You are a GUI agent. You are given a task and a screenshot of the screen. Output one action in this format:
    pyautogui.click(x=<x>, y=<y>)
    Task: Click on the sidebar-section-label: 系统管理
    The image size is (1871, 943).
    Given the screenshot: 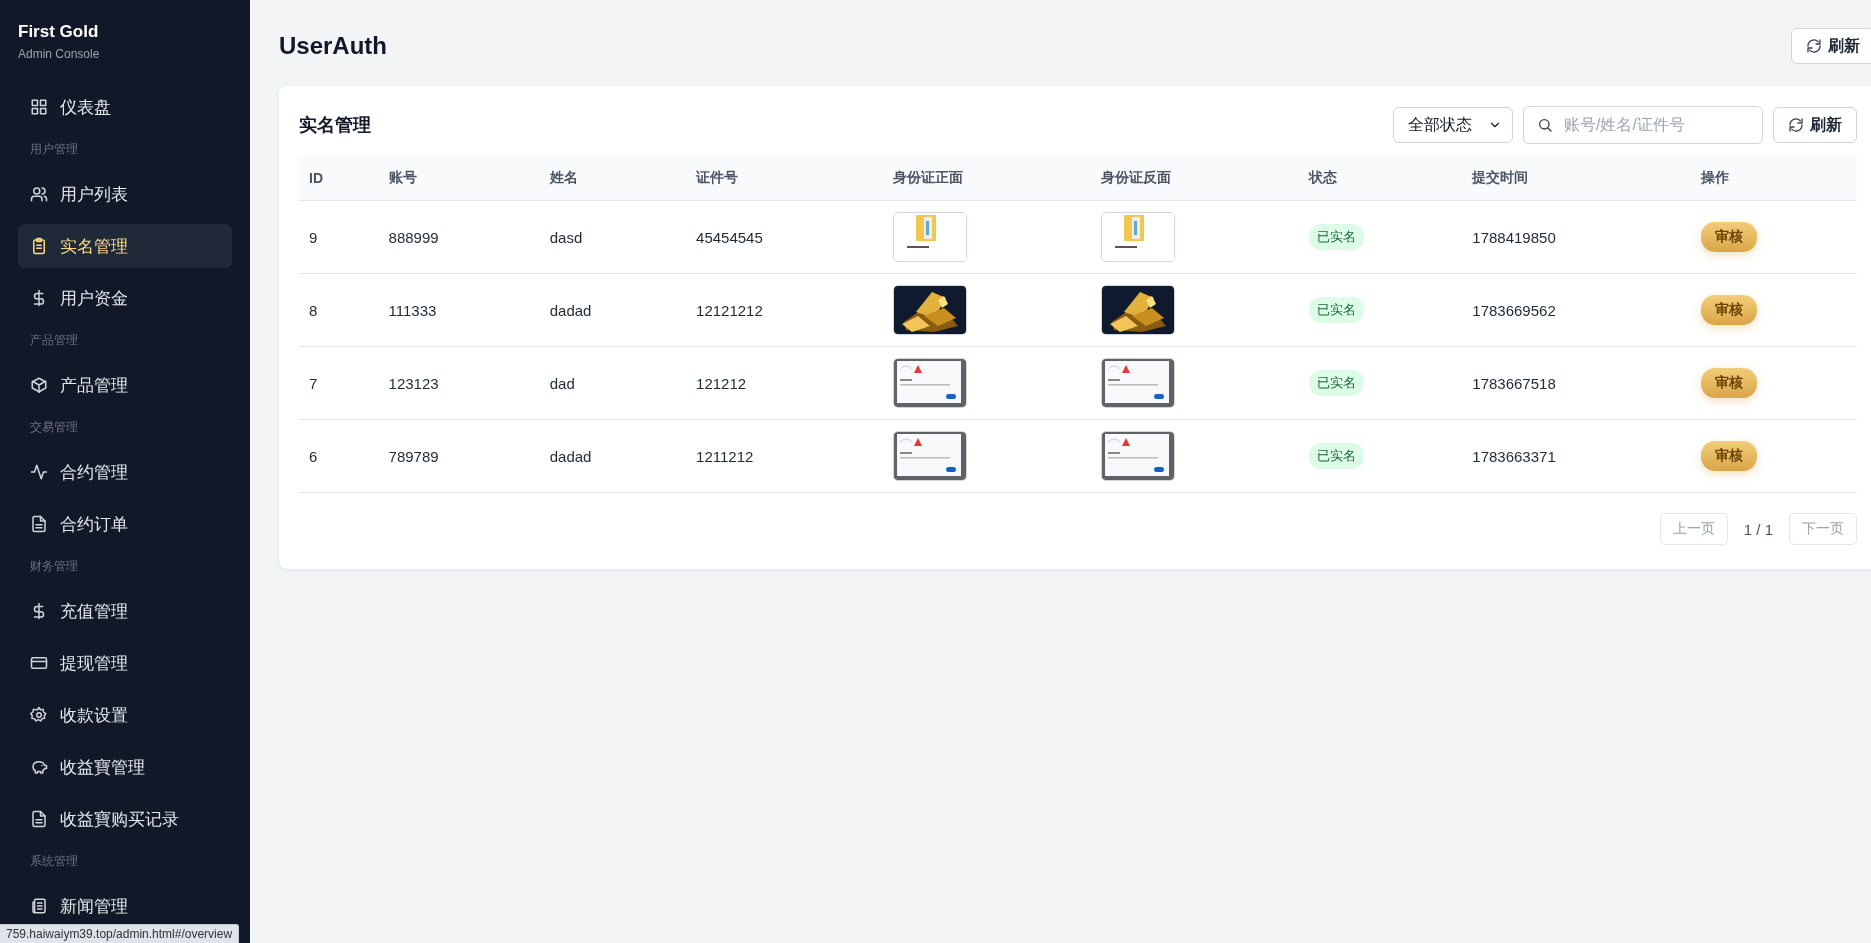 What is the action you would take?
    pyautogui.click(x=54, y=861)
    